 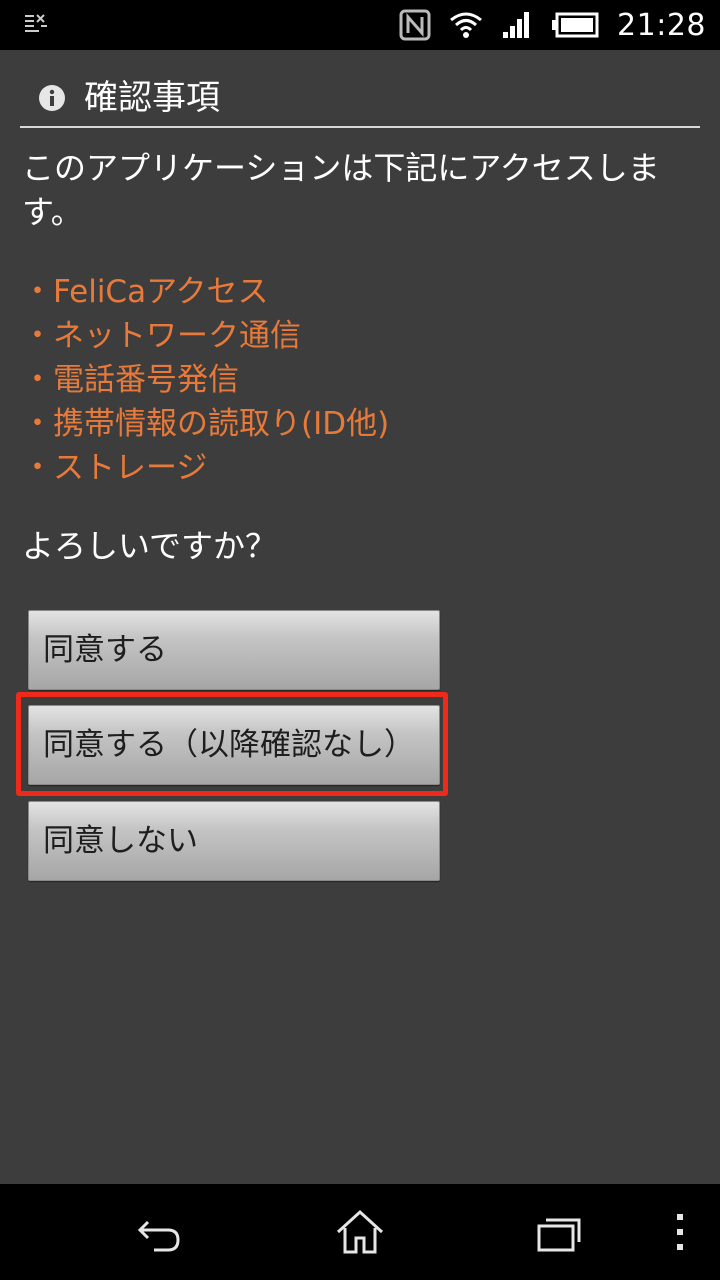 What do you see at coordinates (466, 25) in the screenshot?
I see `wifi-icon` at bounding box center [466, 25].